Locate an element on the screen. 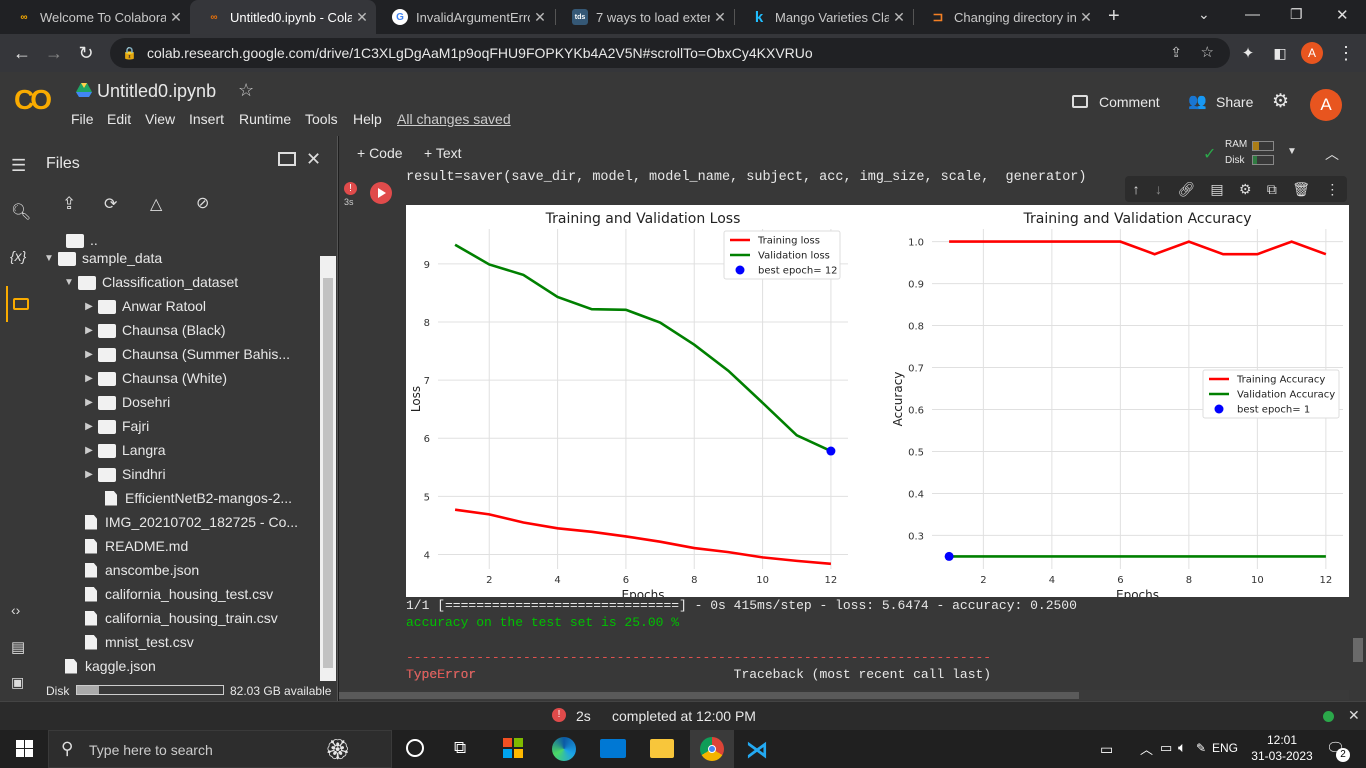 The image size is (1366, 768). close-status-icon: ✕ is located at coordinates (1354, 715).